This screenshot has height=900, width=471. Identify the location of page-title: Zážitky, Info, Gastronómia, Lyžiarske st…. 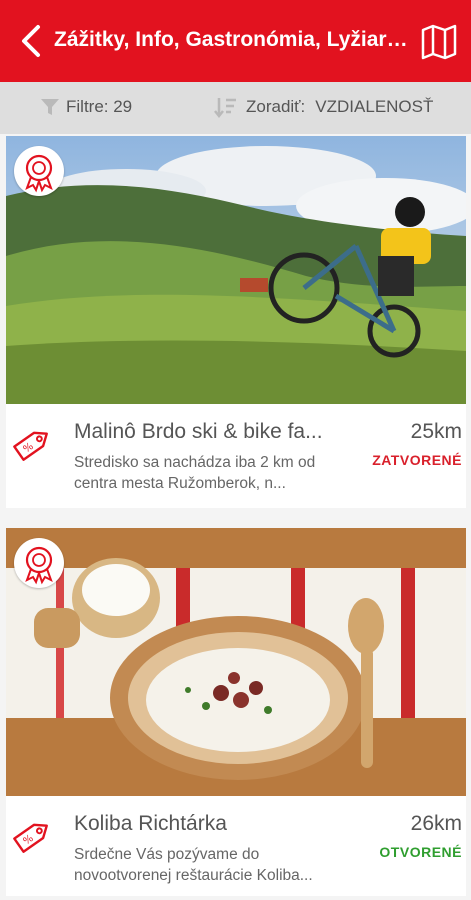
(234, 39).